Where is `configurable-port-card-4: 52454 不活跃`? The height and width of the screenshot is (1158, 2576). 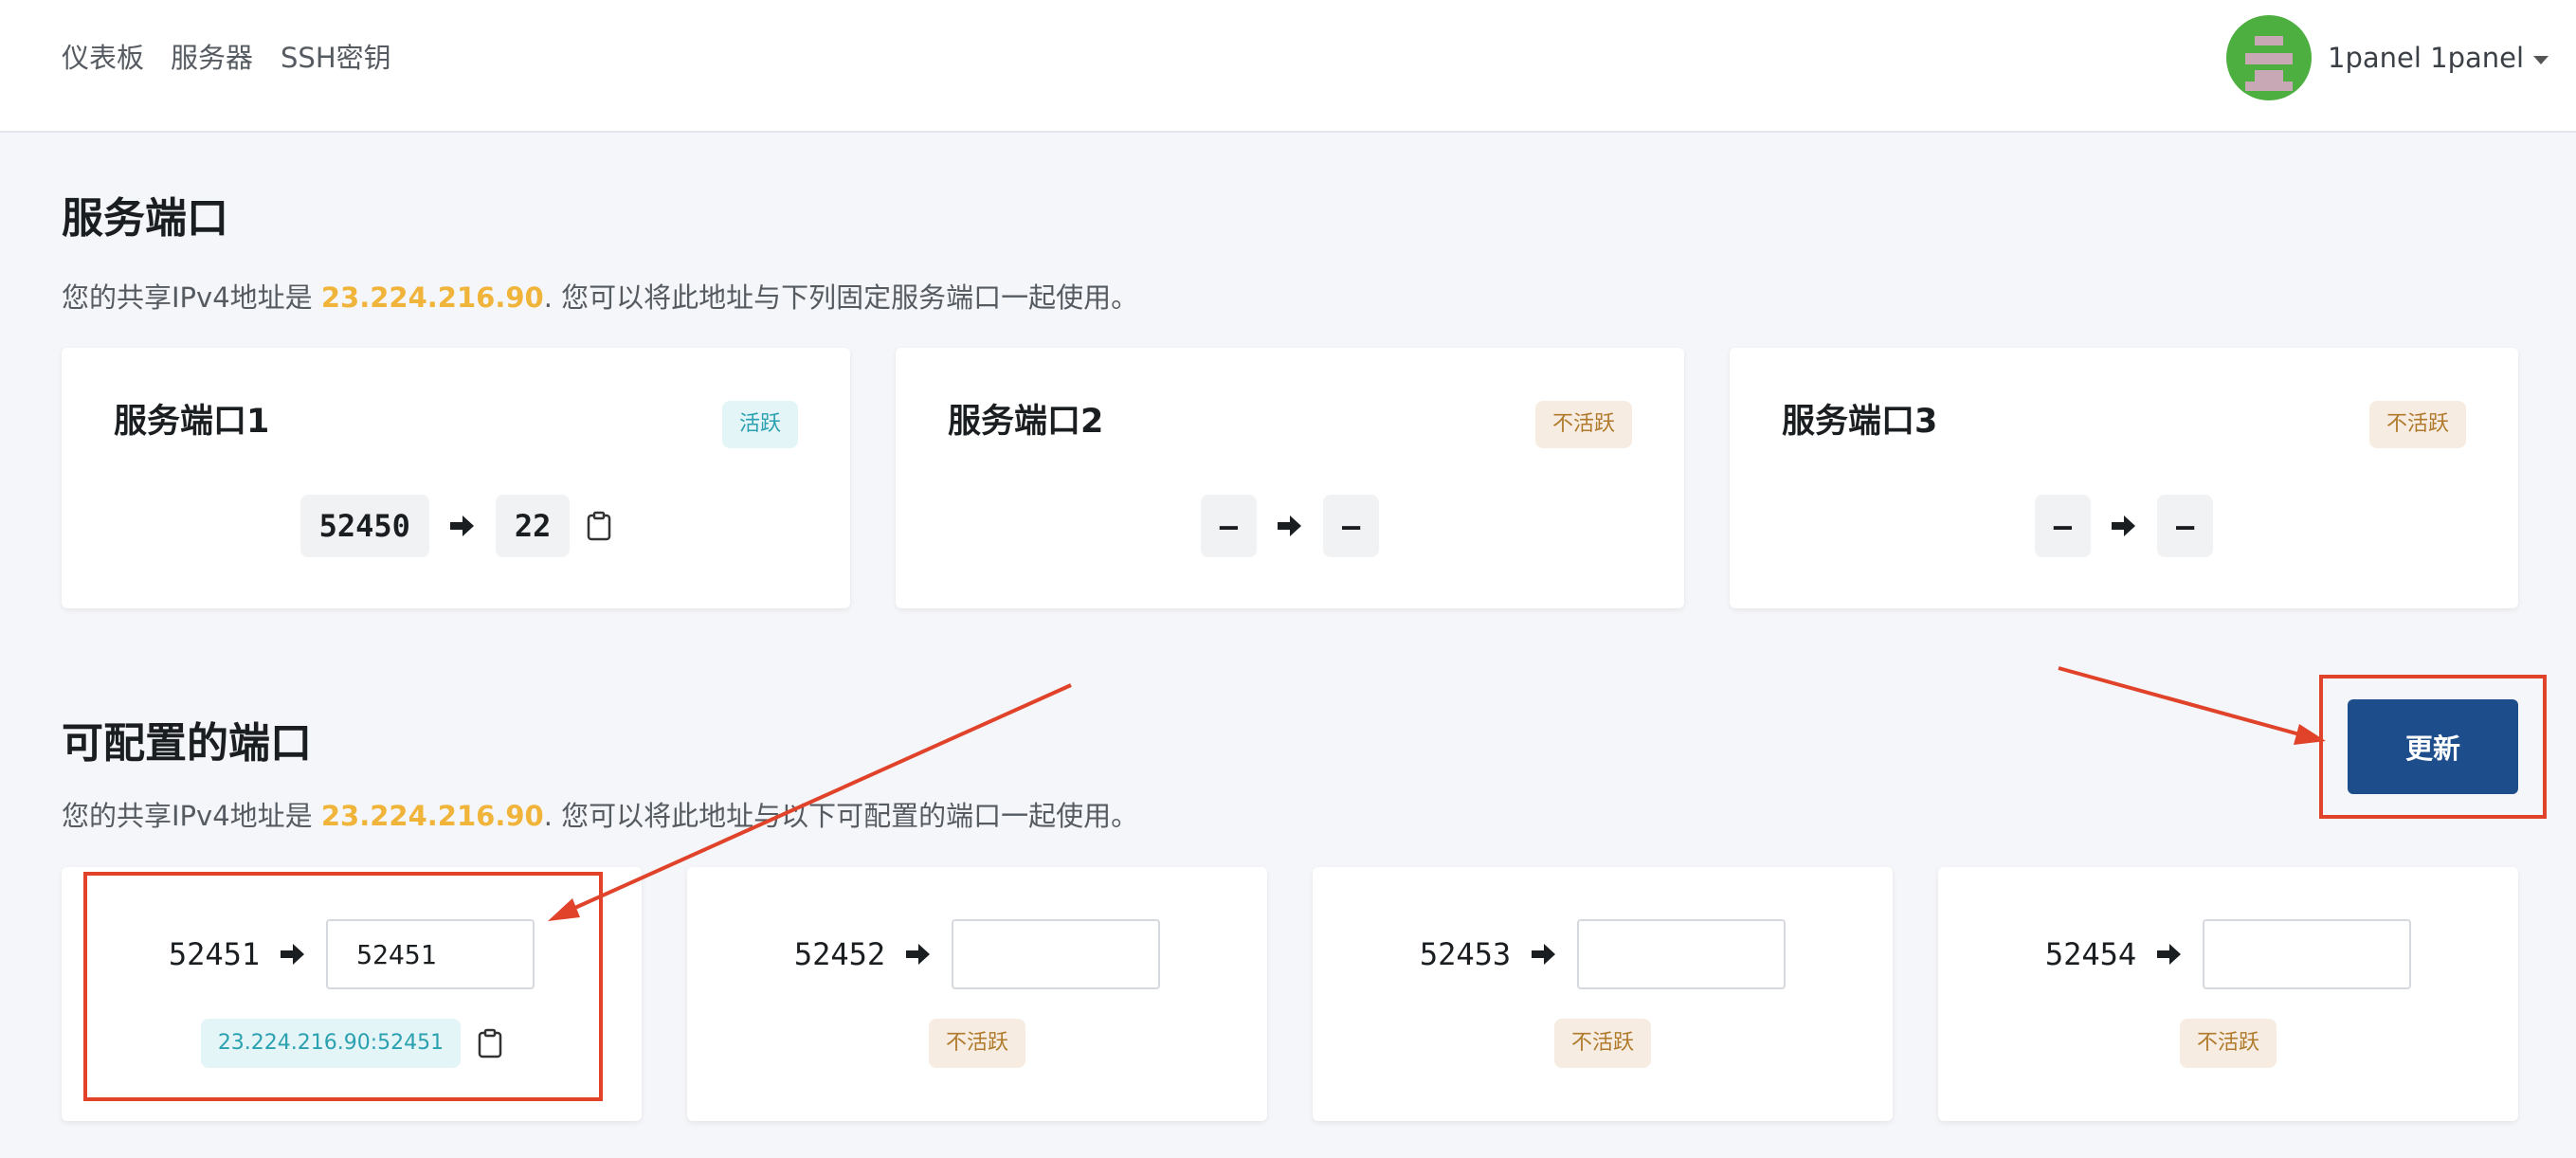 configurable-port-card-4: 52454 不活跃 is located at coordinates (2228, 994).